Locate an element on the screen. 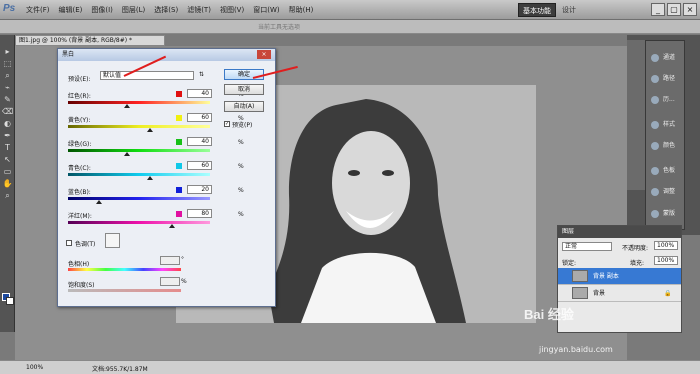 Image resolution: width=700 pixels, height=374 pixels. panel-icon-strip is located at coordinates (636, 115).